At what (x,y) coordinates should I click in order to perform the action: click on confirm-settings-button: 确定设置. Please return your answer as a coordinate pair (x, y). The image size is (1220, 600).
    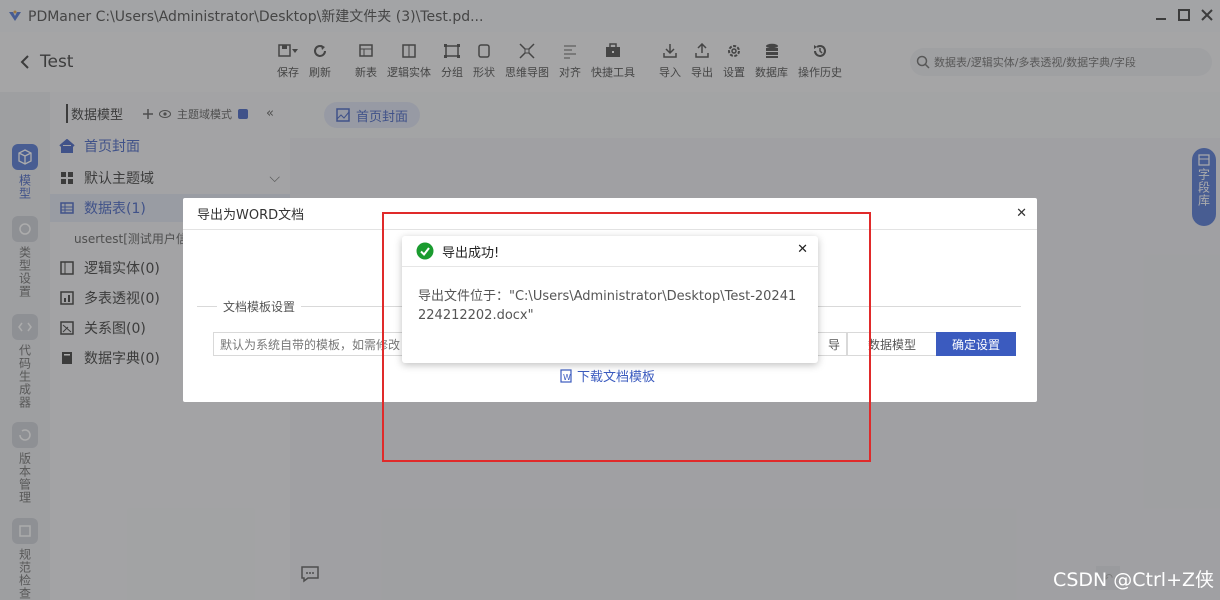
    Looking at the image, I should click on (976, 344).